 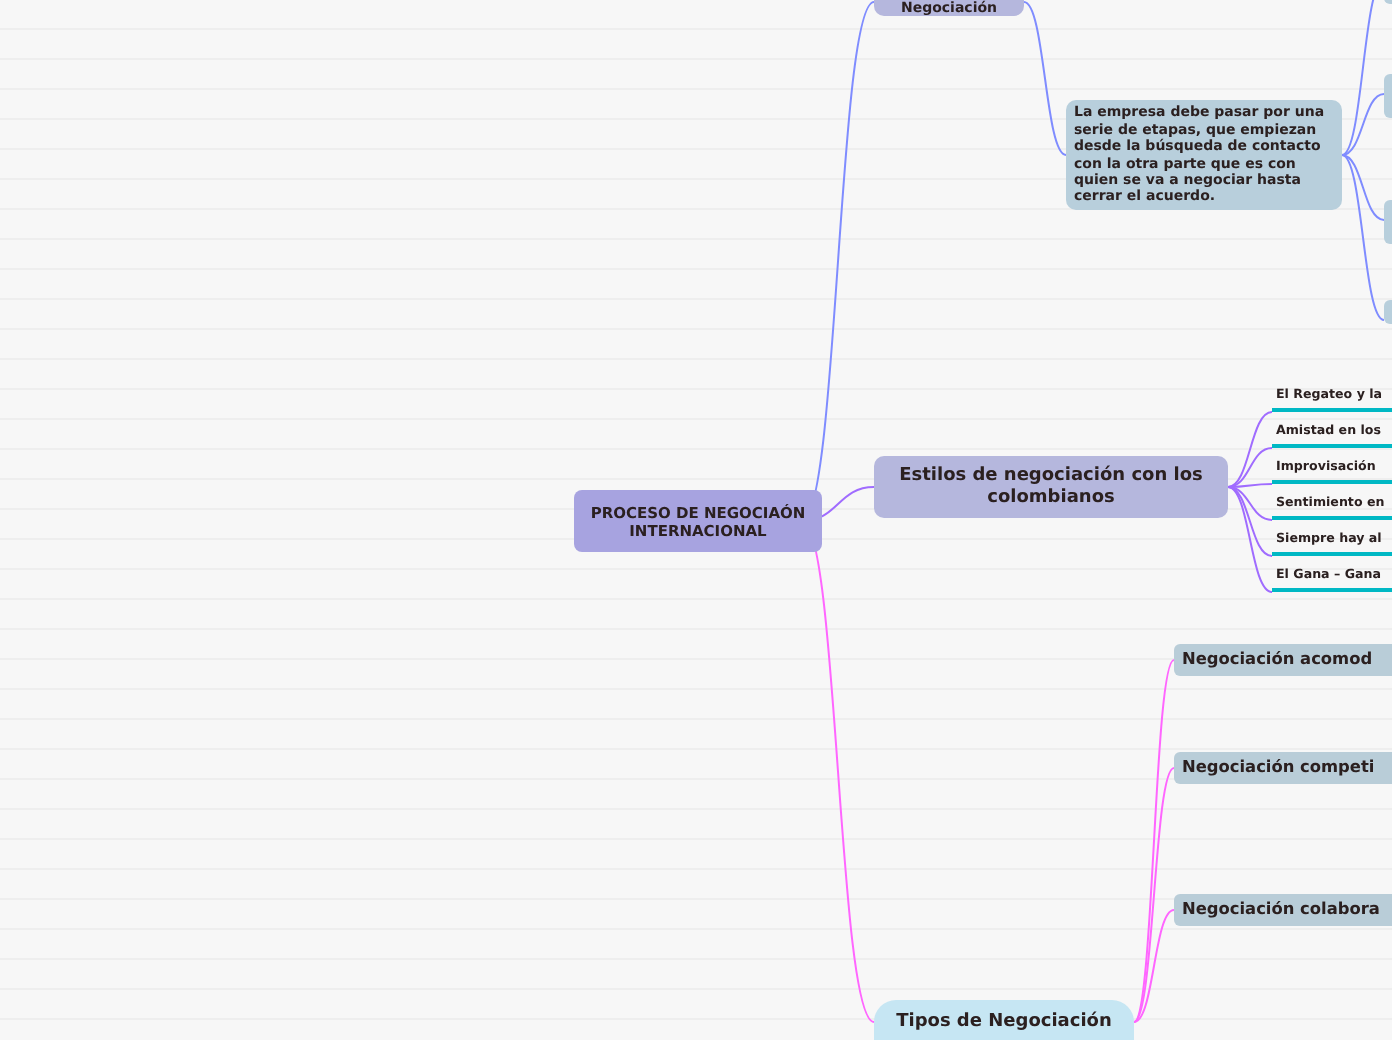 I want to click on main-topic: Estilos de negociación con los colombianos, so click(x=1051, y=487).